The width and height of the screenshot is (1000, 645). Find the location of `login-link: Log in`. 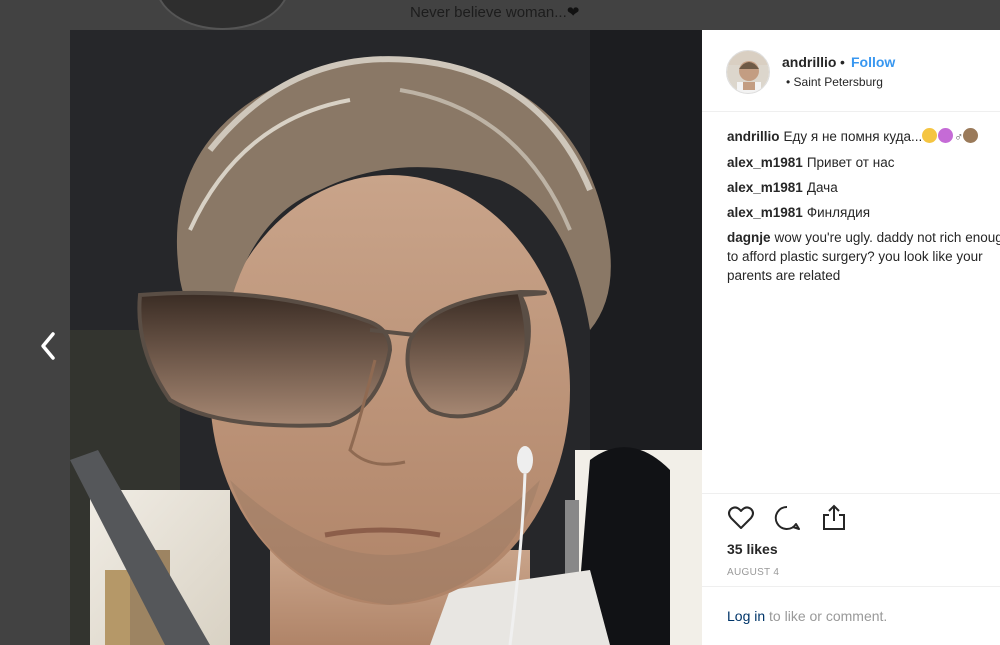

login-link: Log in is located at coordinates (746, 616).